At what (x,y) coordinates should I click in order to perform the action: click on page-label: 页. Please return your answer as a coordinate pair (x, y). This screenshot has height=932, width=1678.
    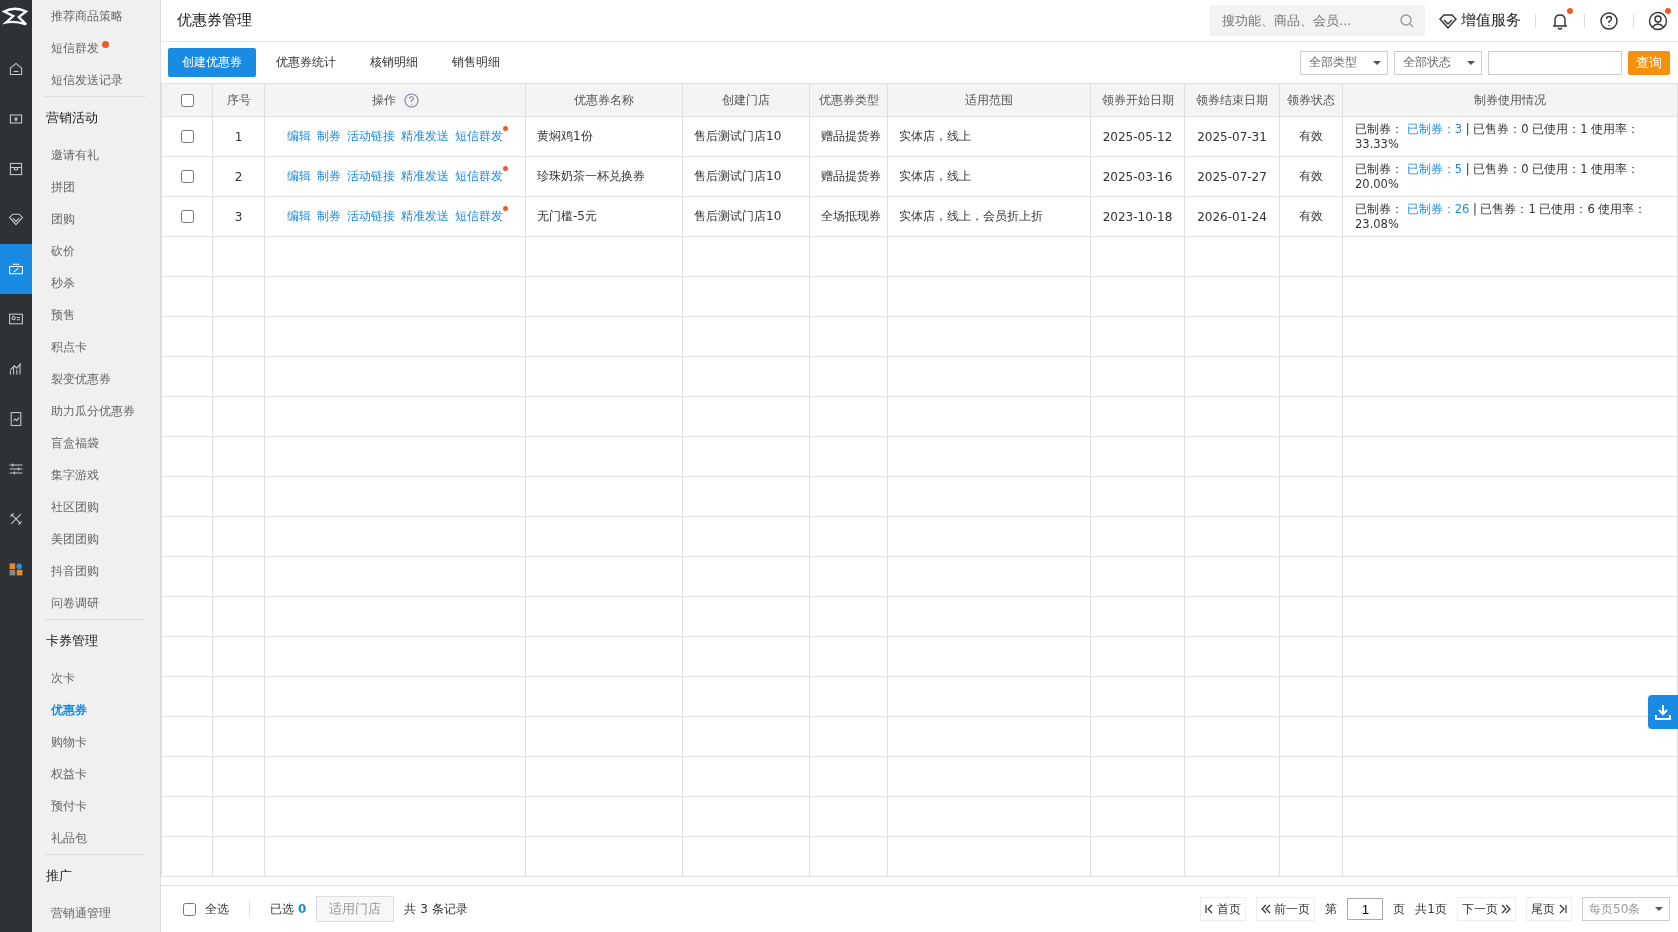
    Looking at the image, I should click on (1399, 909).